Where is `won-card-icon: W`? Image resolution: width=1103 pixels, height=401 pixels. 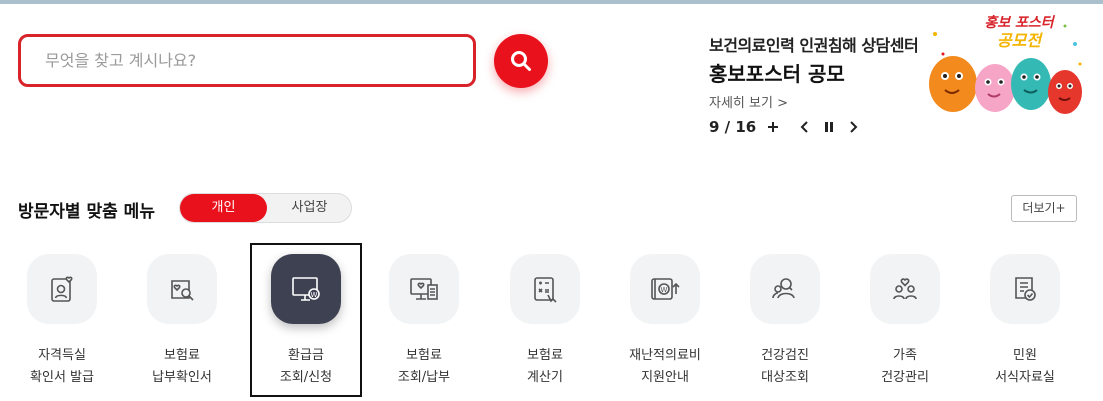
won-card-icon: W is located at coordinates (665, 289).